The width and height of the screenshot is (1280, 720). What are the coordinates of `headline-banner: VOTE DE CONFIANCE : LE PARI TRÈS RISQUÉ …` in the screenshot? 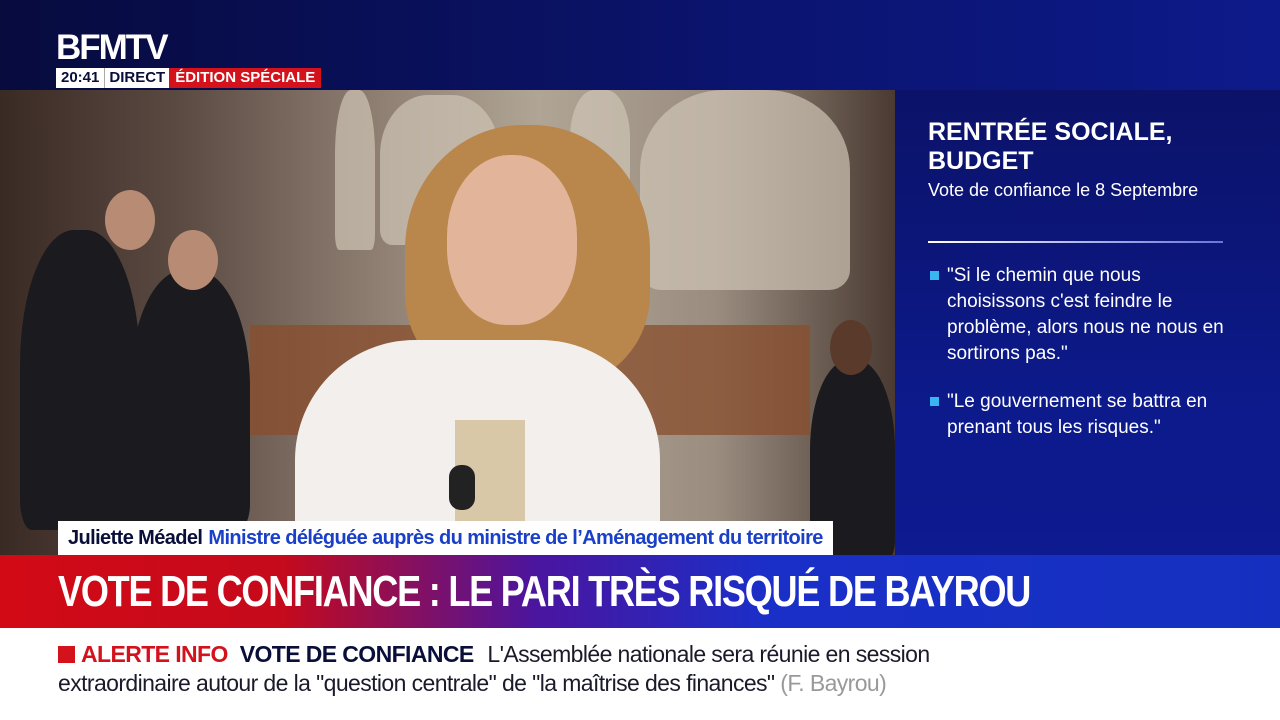 It's located at (640, 591).